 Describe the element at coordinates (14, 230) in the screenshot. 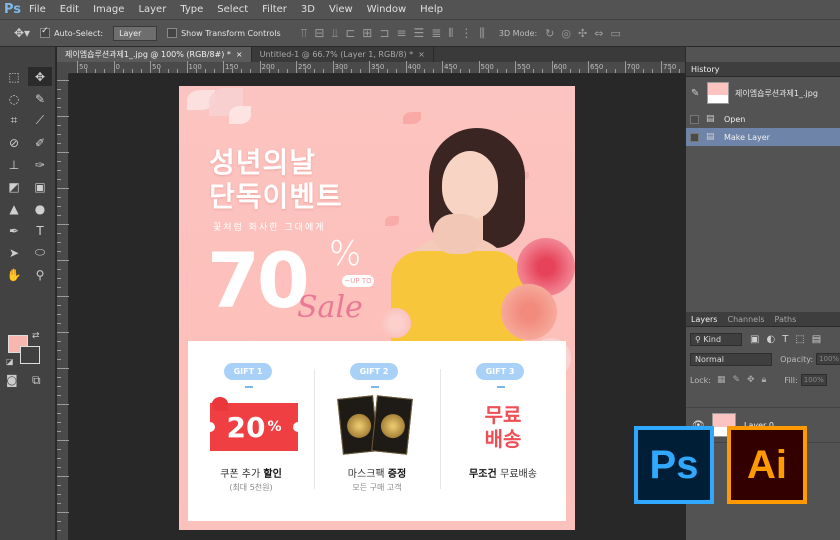

I see `pen-tool-icon: ✒` at that location.